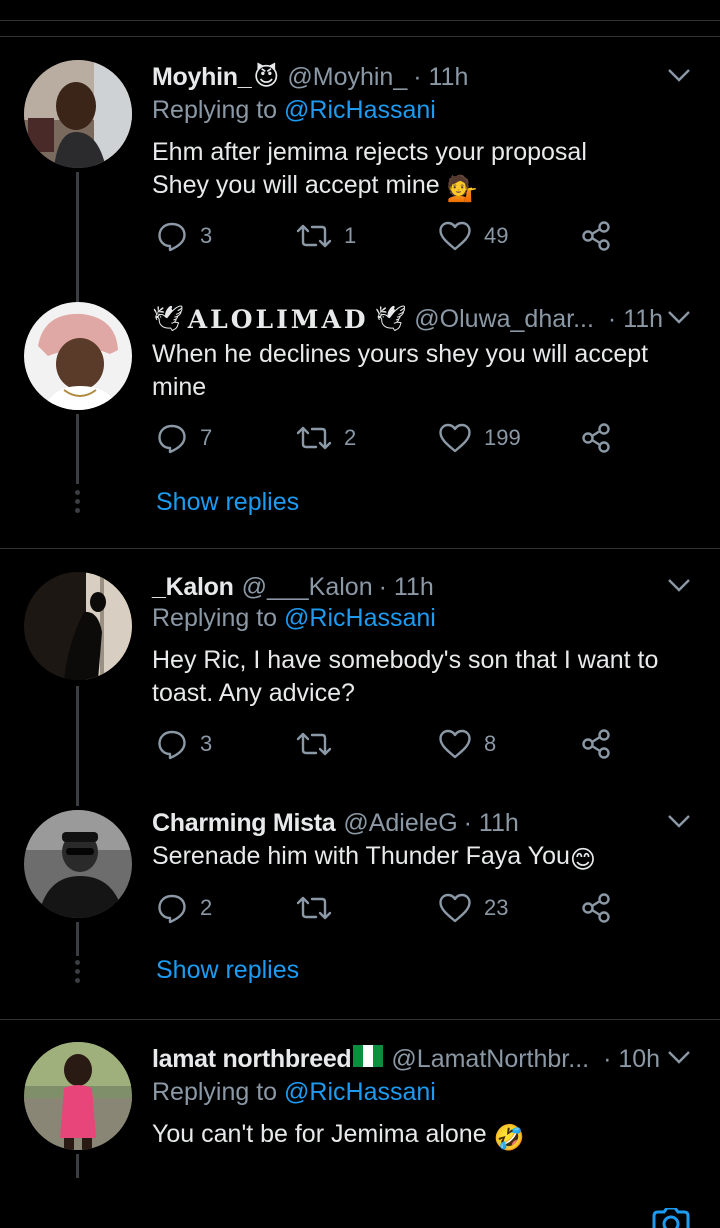 The width and height of the screenshot is (720, 1228). Describe the element at coordinates (350, 437) in the screenshot. I see `retweet-count: 2` at that location.